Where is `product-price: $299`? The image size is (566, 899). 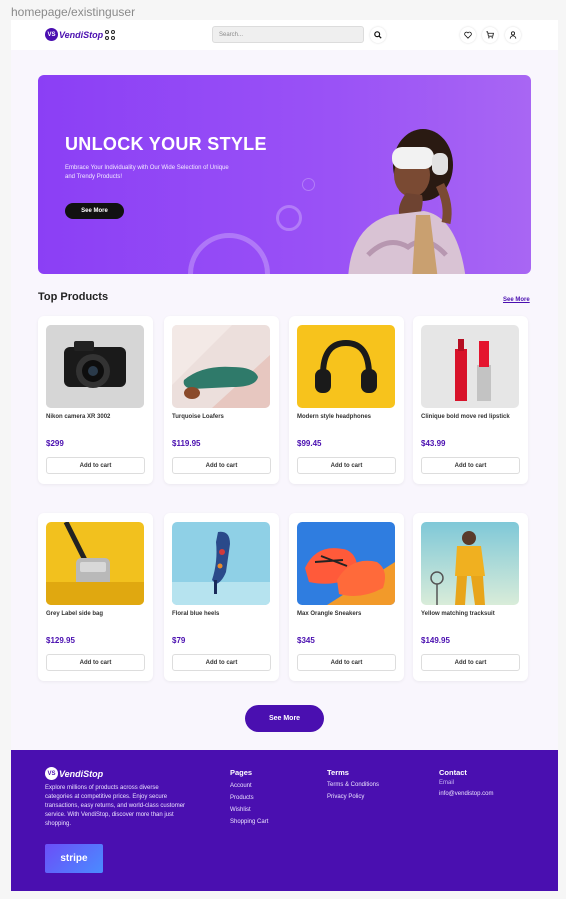
product-price: $299 is located at coordinates (55, 443).